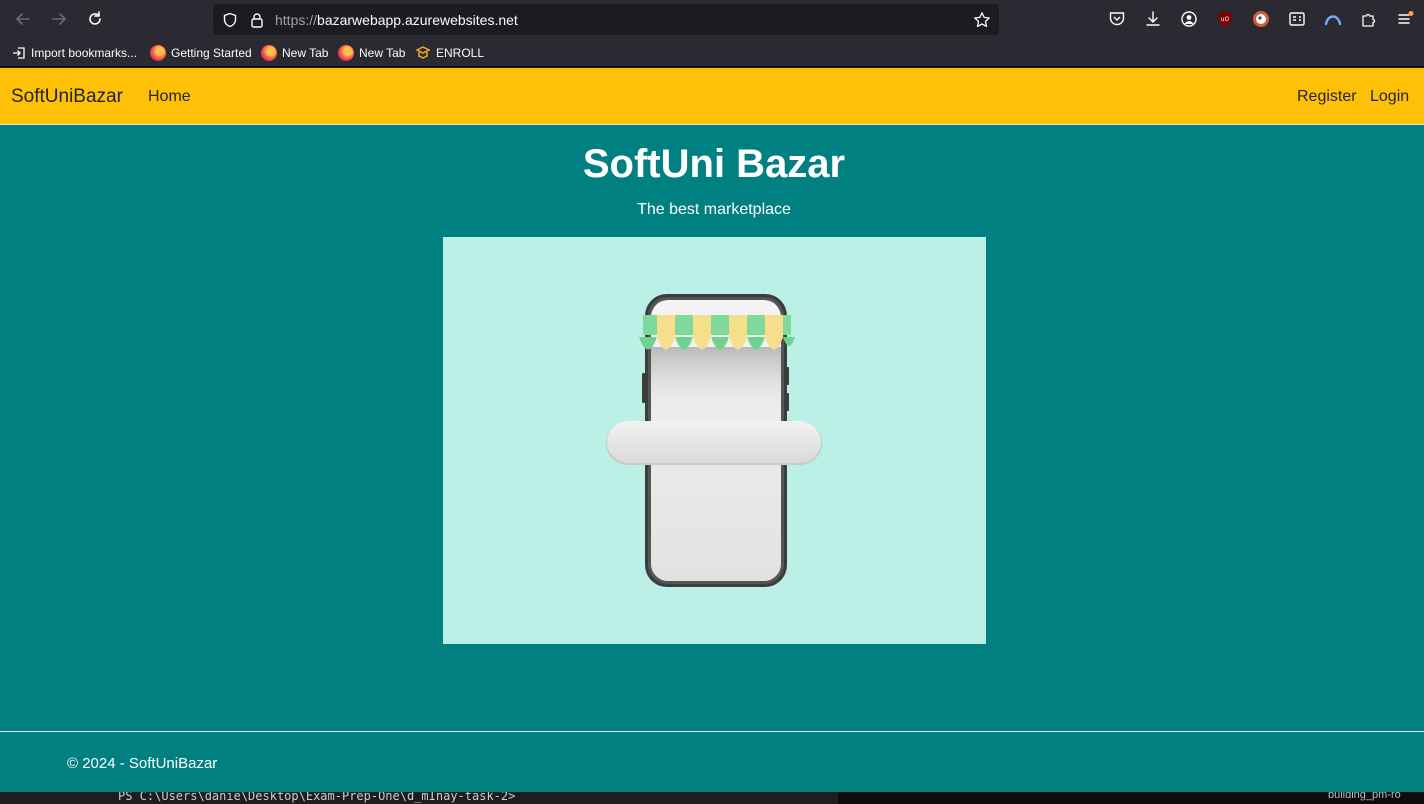 This screenshot has height=804, width=1424. What do you see at coordinates (1364, 796) in the screenshot?
I see `desktop-file-label: building_pm-ro` at bounding box center [1364, 796].